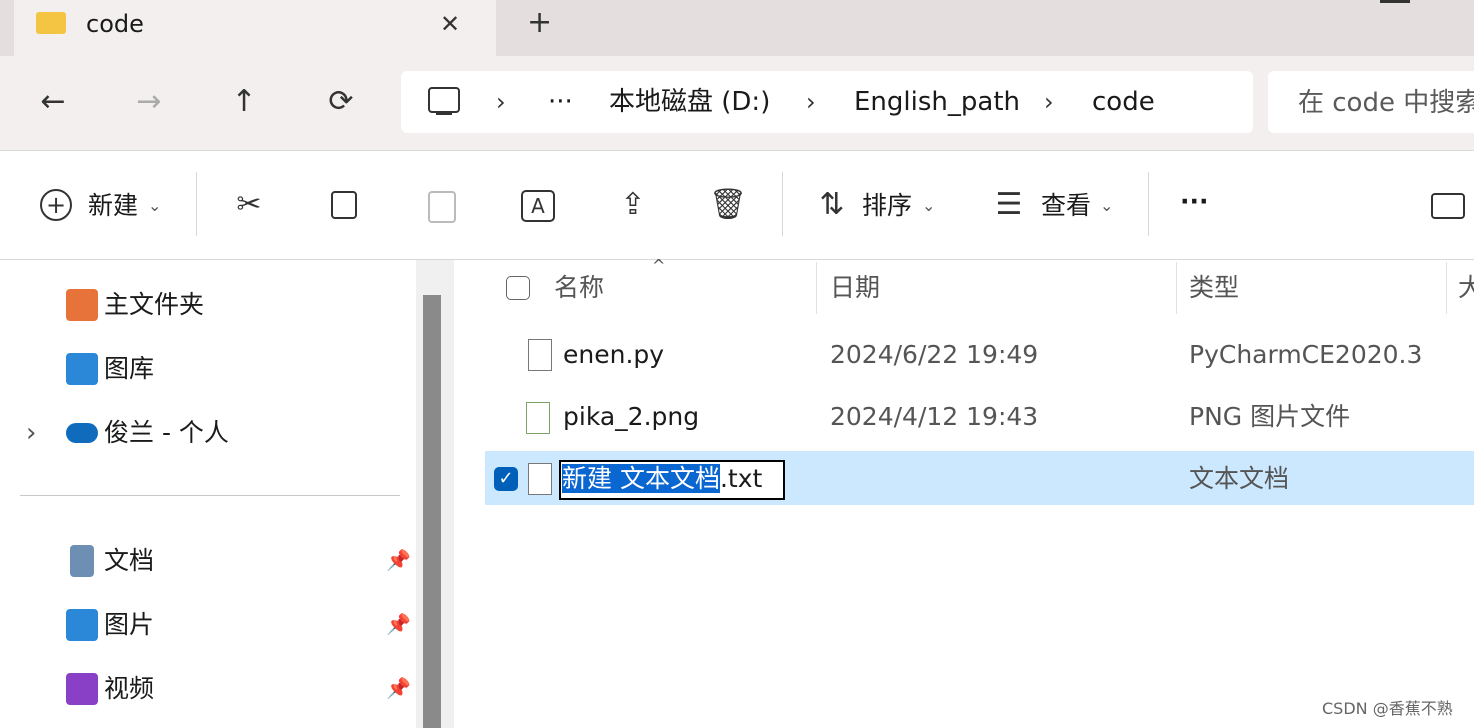 The height and width of the screenshot is (728, 1474). I want to click on sort-icon: ⇅, so click(832, 205).